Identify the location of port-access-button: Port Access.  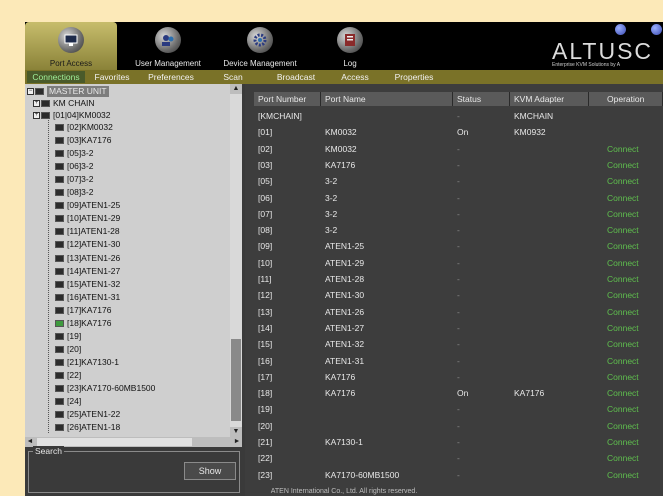
(71, 46).